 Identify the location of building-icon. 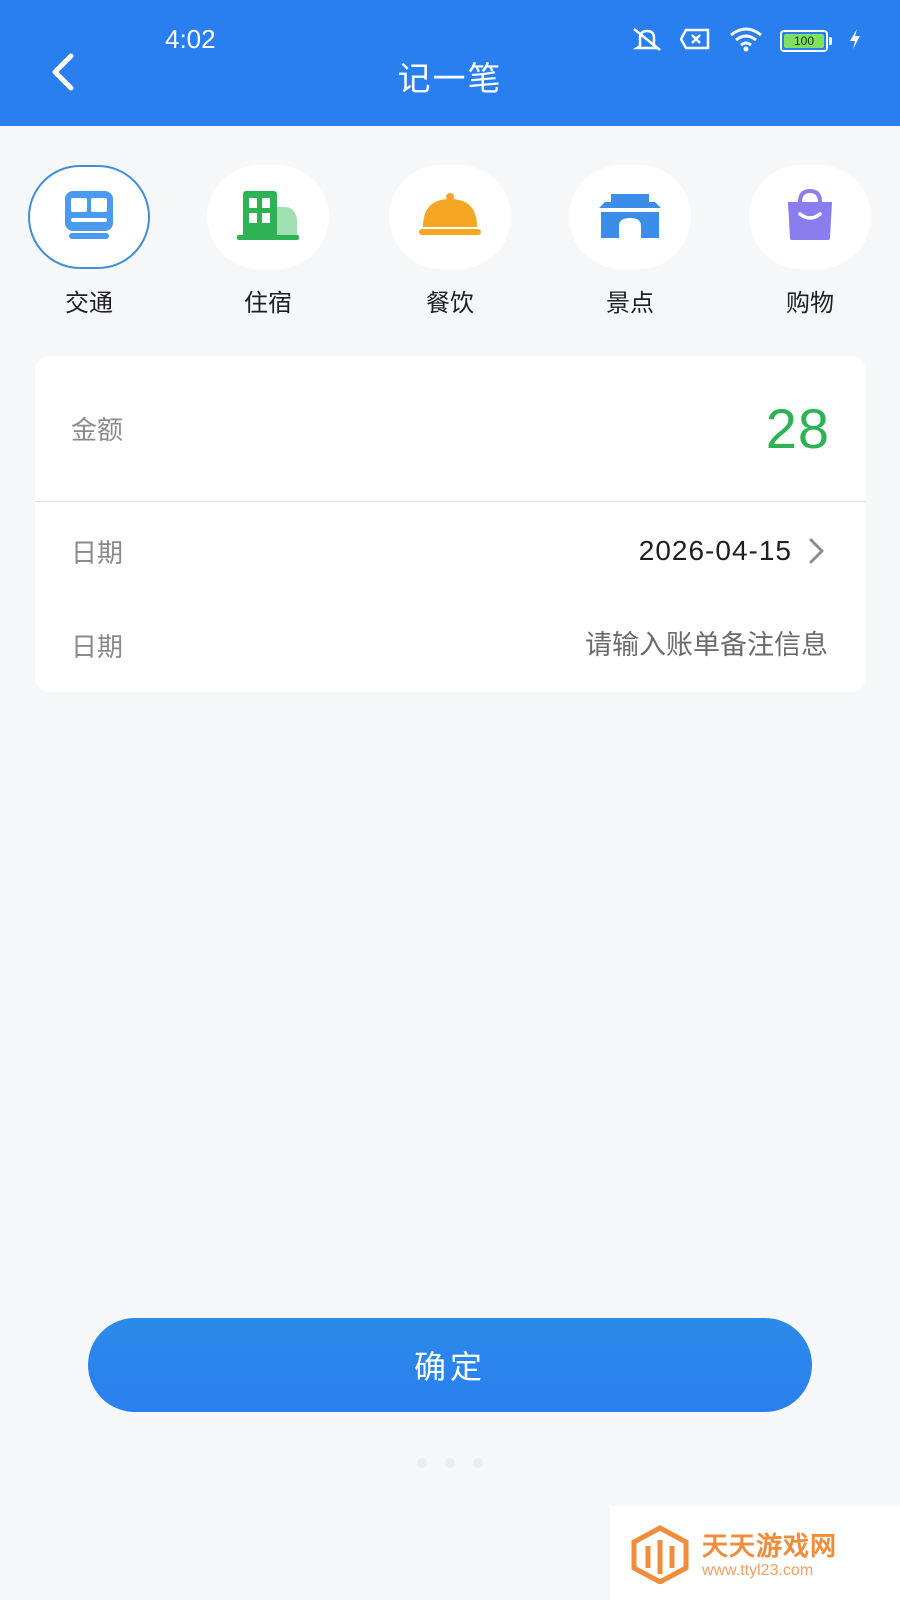
(268, 217).